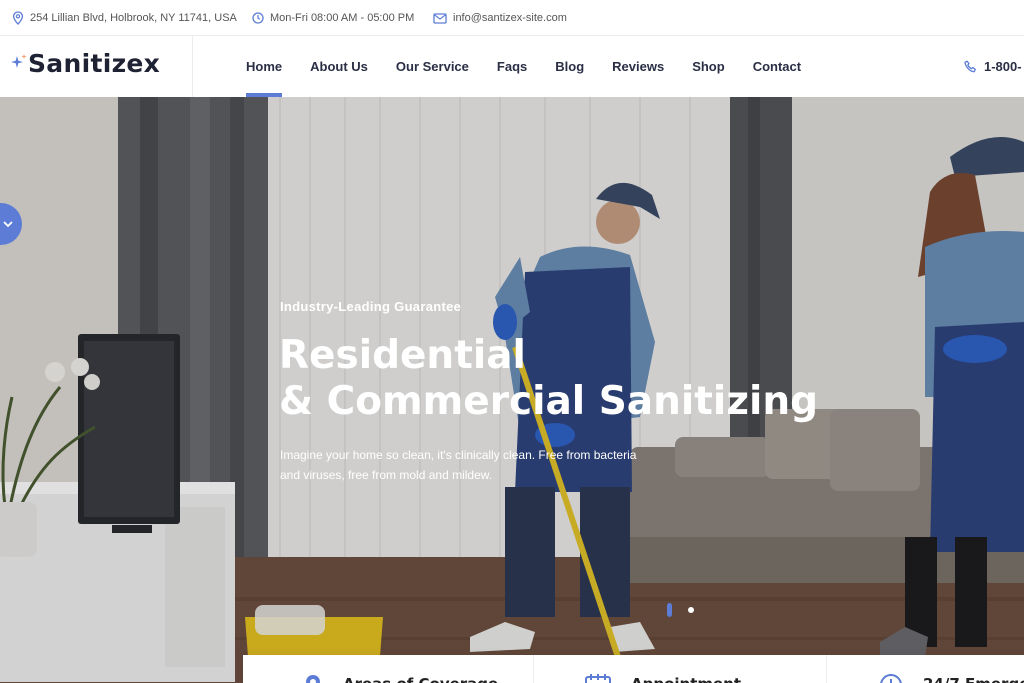 This screenshot has width=1024, height=683. I want to click on phone-icon, so click(970, 66).